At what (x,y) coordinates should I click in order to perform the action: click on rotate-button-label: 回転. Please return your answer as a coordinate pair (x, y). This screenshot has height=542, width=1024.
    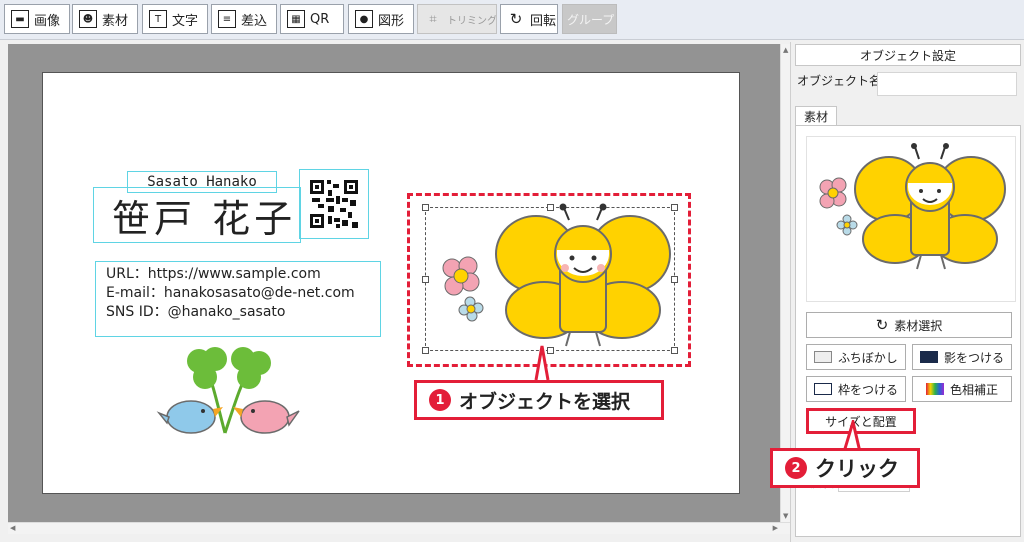
    Looking at the image, I should click on (543, 21).